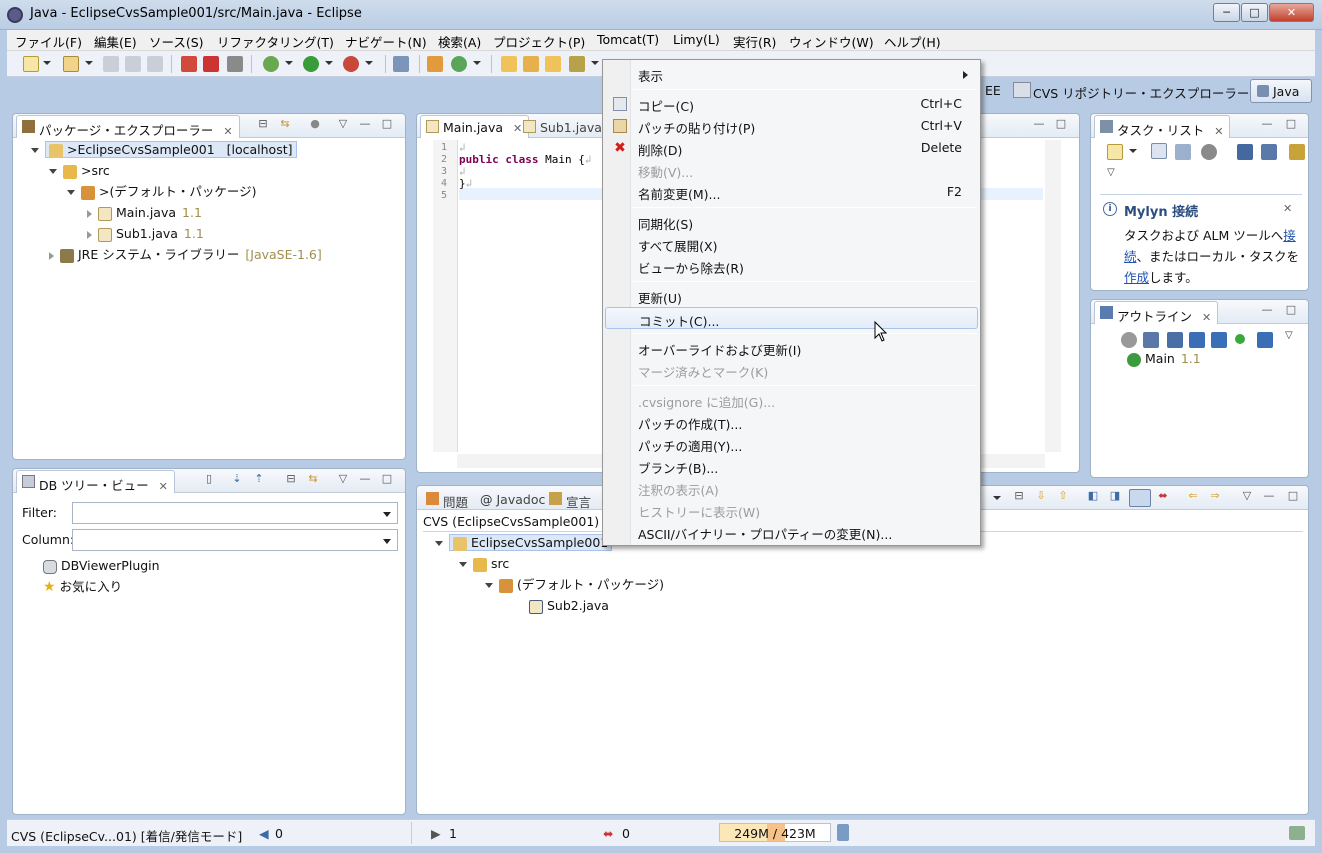  Describe the element at coordinates (1140, 498) in the screenshot. I see `incoming-outgoing-mode-icon` at that location.